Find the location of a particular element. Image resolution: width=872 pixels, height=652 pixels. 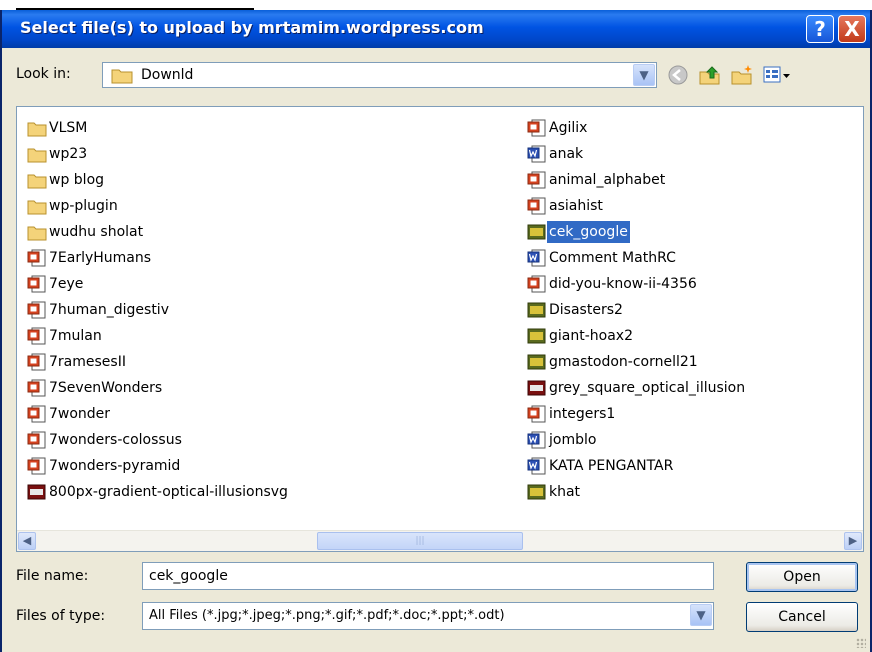

file-name: did-you-know-ii-4356 is located at coordinates (623, 284).